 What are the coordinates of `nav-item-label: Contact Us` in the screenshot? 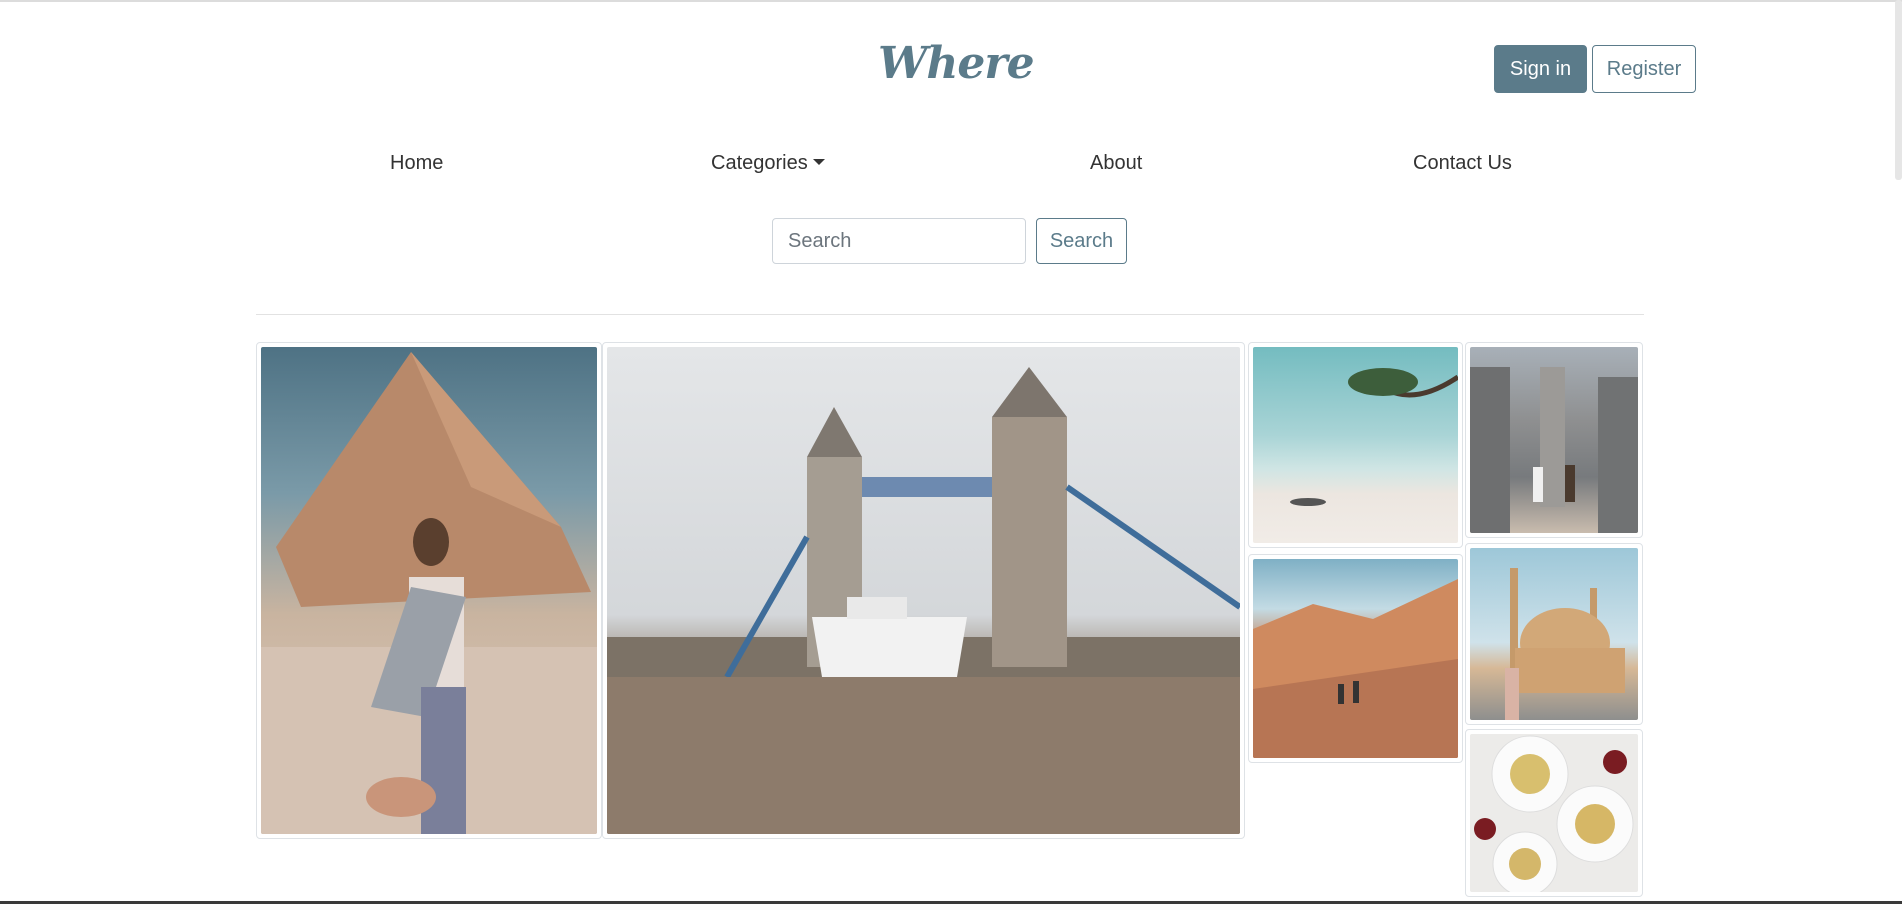 It's located at (1462, 163).